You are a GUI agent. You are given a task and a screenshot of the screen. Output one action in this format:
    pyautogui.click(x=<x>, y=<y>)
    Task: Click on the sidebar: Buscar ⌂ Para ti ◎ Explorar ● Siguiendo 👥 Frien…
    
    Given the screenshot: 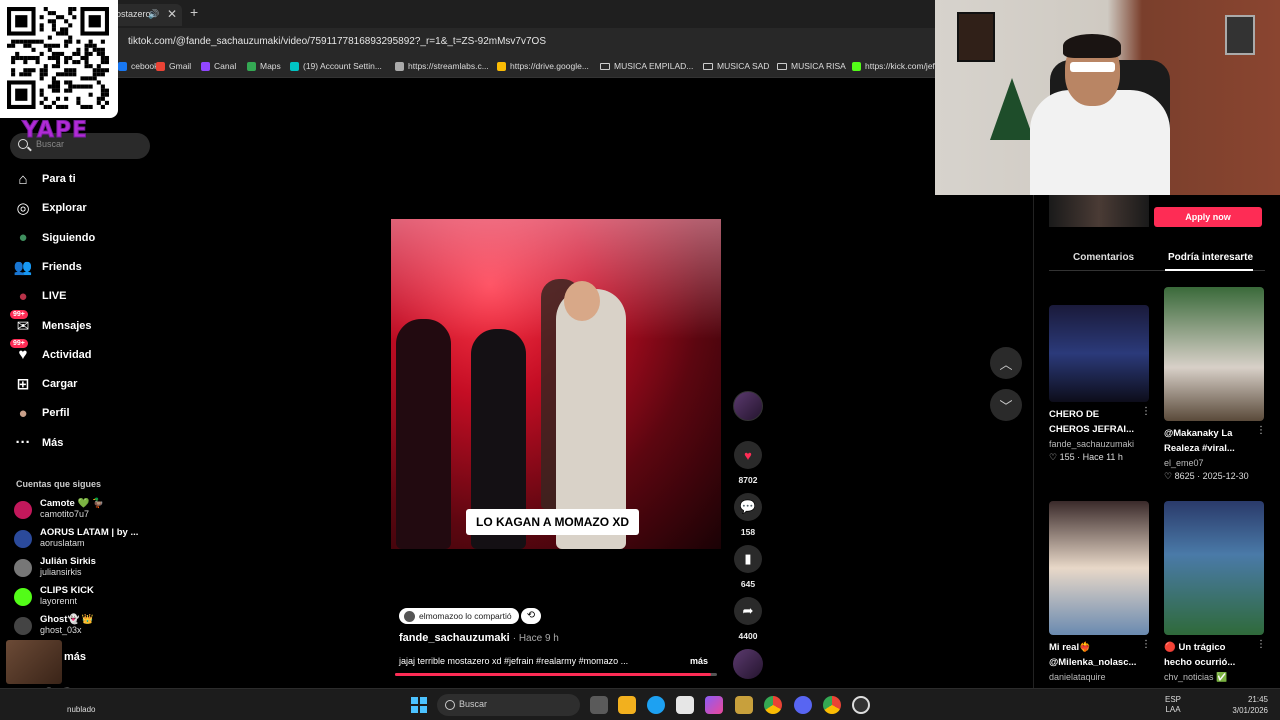 What is the action you would take?
    pyautogui.click(x=80, y=403)
    